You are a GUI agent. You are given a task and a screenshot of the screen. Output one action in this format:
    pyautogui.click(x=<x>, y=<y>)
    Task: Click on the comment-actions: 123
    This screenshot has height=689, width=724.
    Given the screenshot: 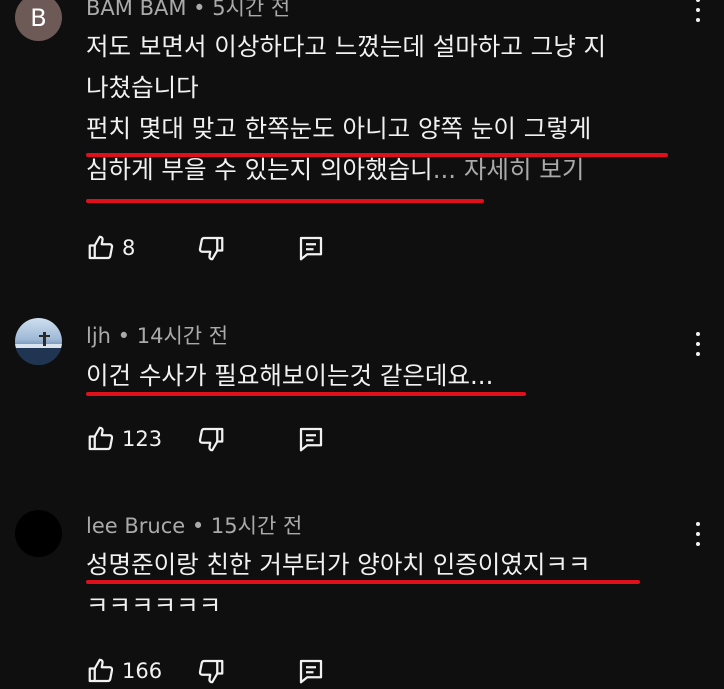 What is the action you would take?
    pyautogui.click(x=204, y=439)
    